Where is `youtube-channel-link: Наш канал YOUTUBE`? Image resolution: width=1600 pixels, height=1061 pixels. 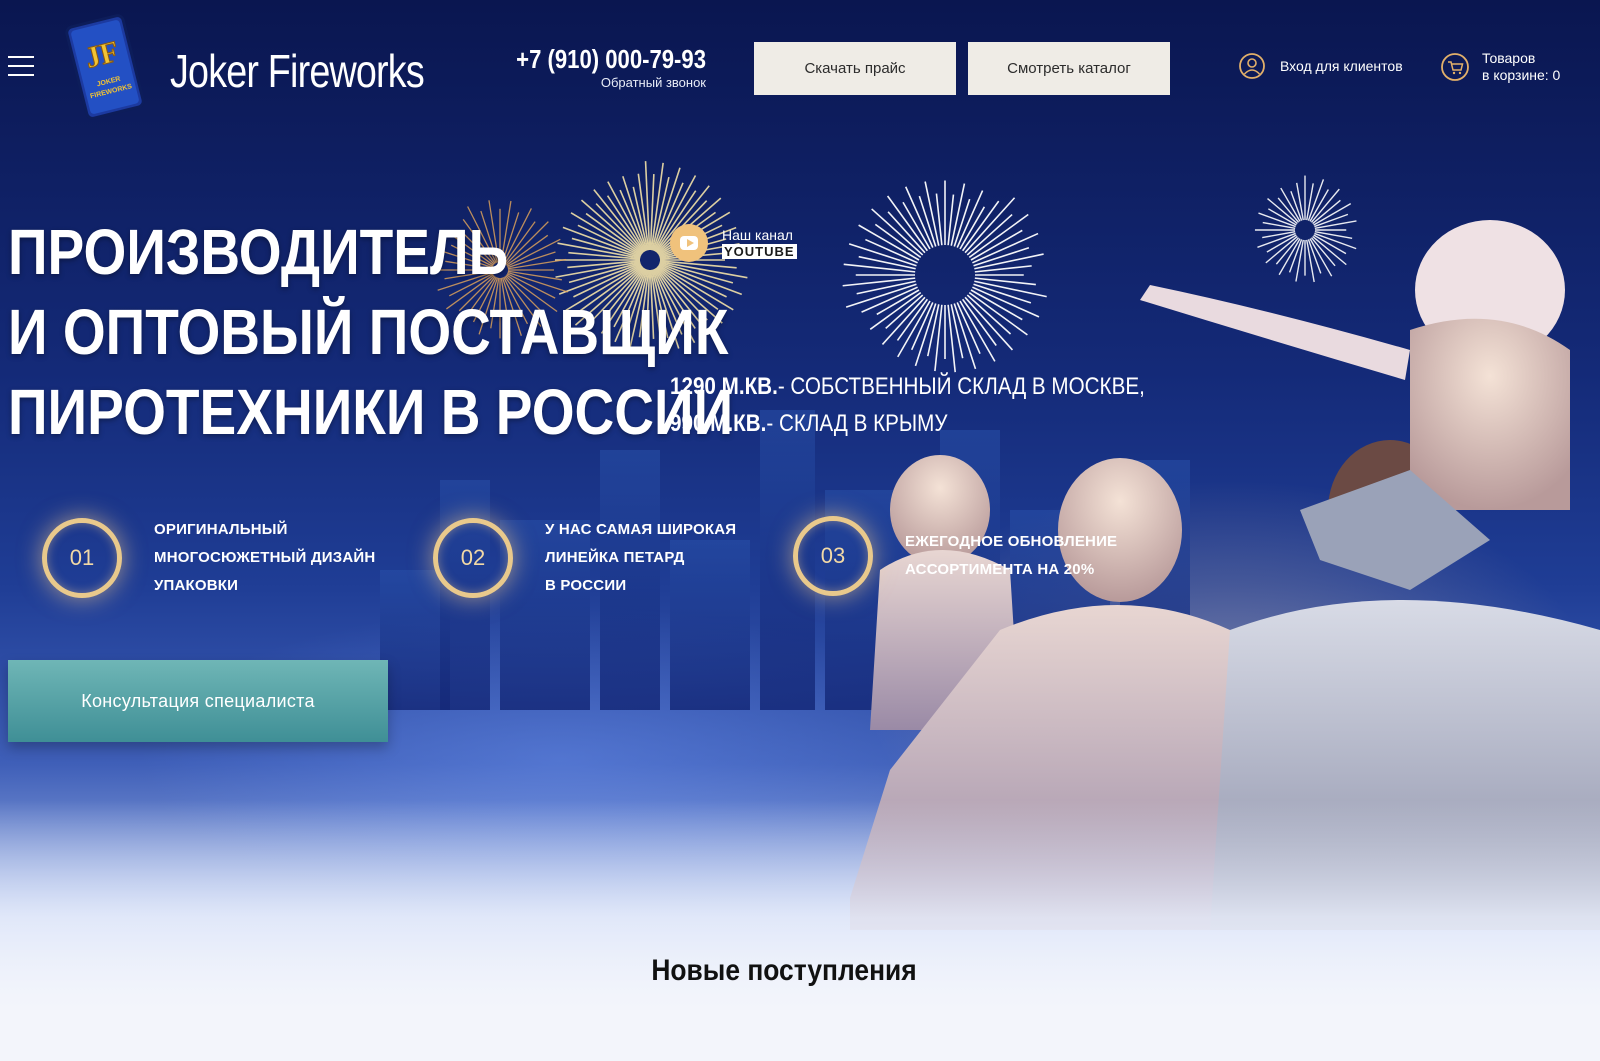 youtube-channel-link: Наш канал YOUTUBE is located at coordinates (733, 243).